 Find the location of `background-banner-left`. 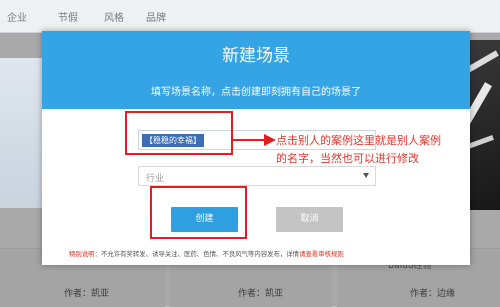

background-banner-left is located at coordinates (21, 133).